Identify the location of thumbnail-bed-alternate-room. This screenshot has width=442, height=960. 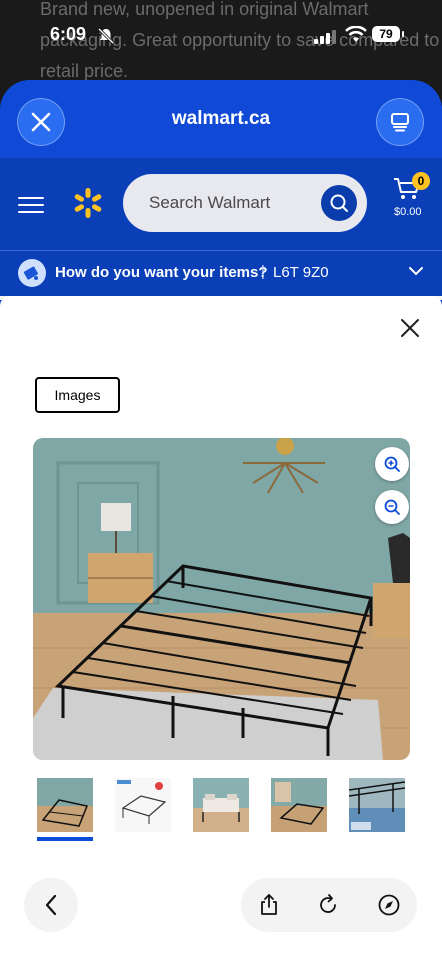
(299, 805).